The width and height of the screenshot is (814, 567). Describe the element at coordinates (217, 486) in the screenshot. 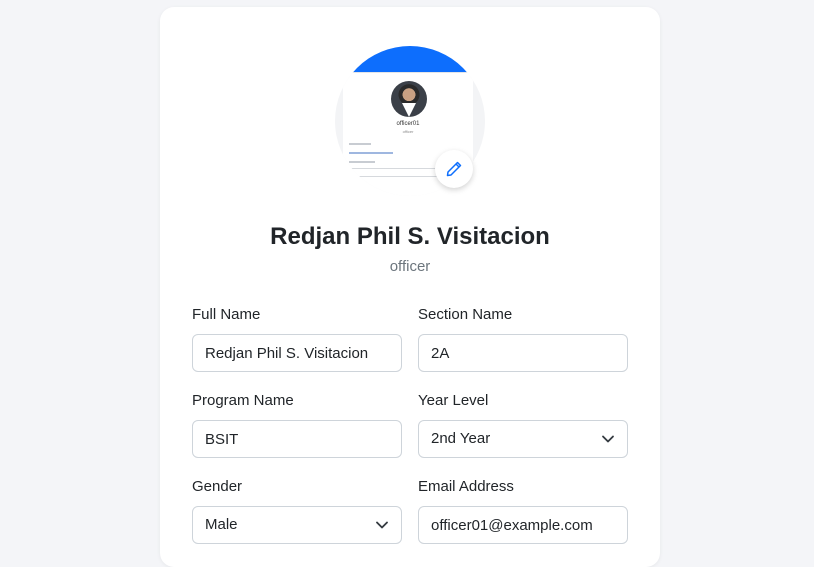

I see `gender-label: Gender` at that location.